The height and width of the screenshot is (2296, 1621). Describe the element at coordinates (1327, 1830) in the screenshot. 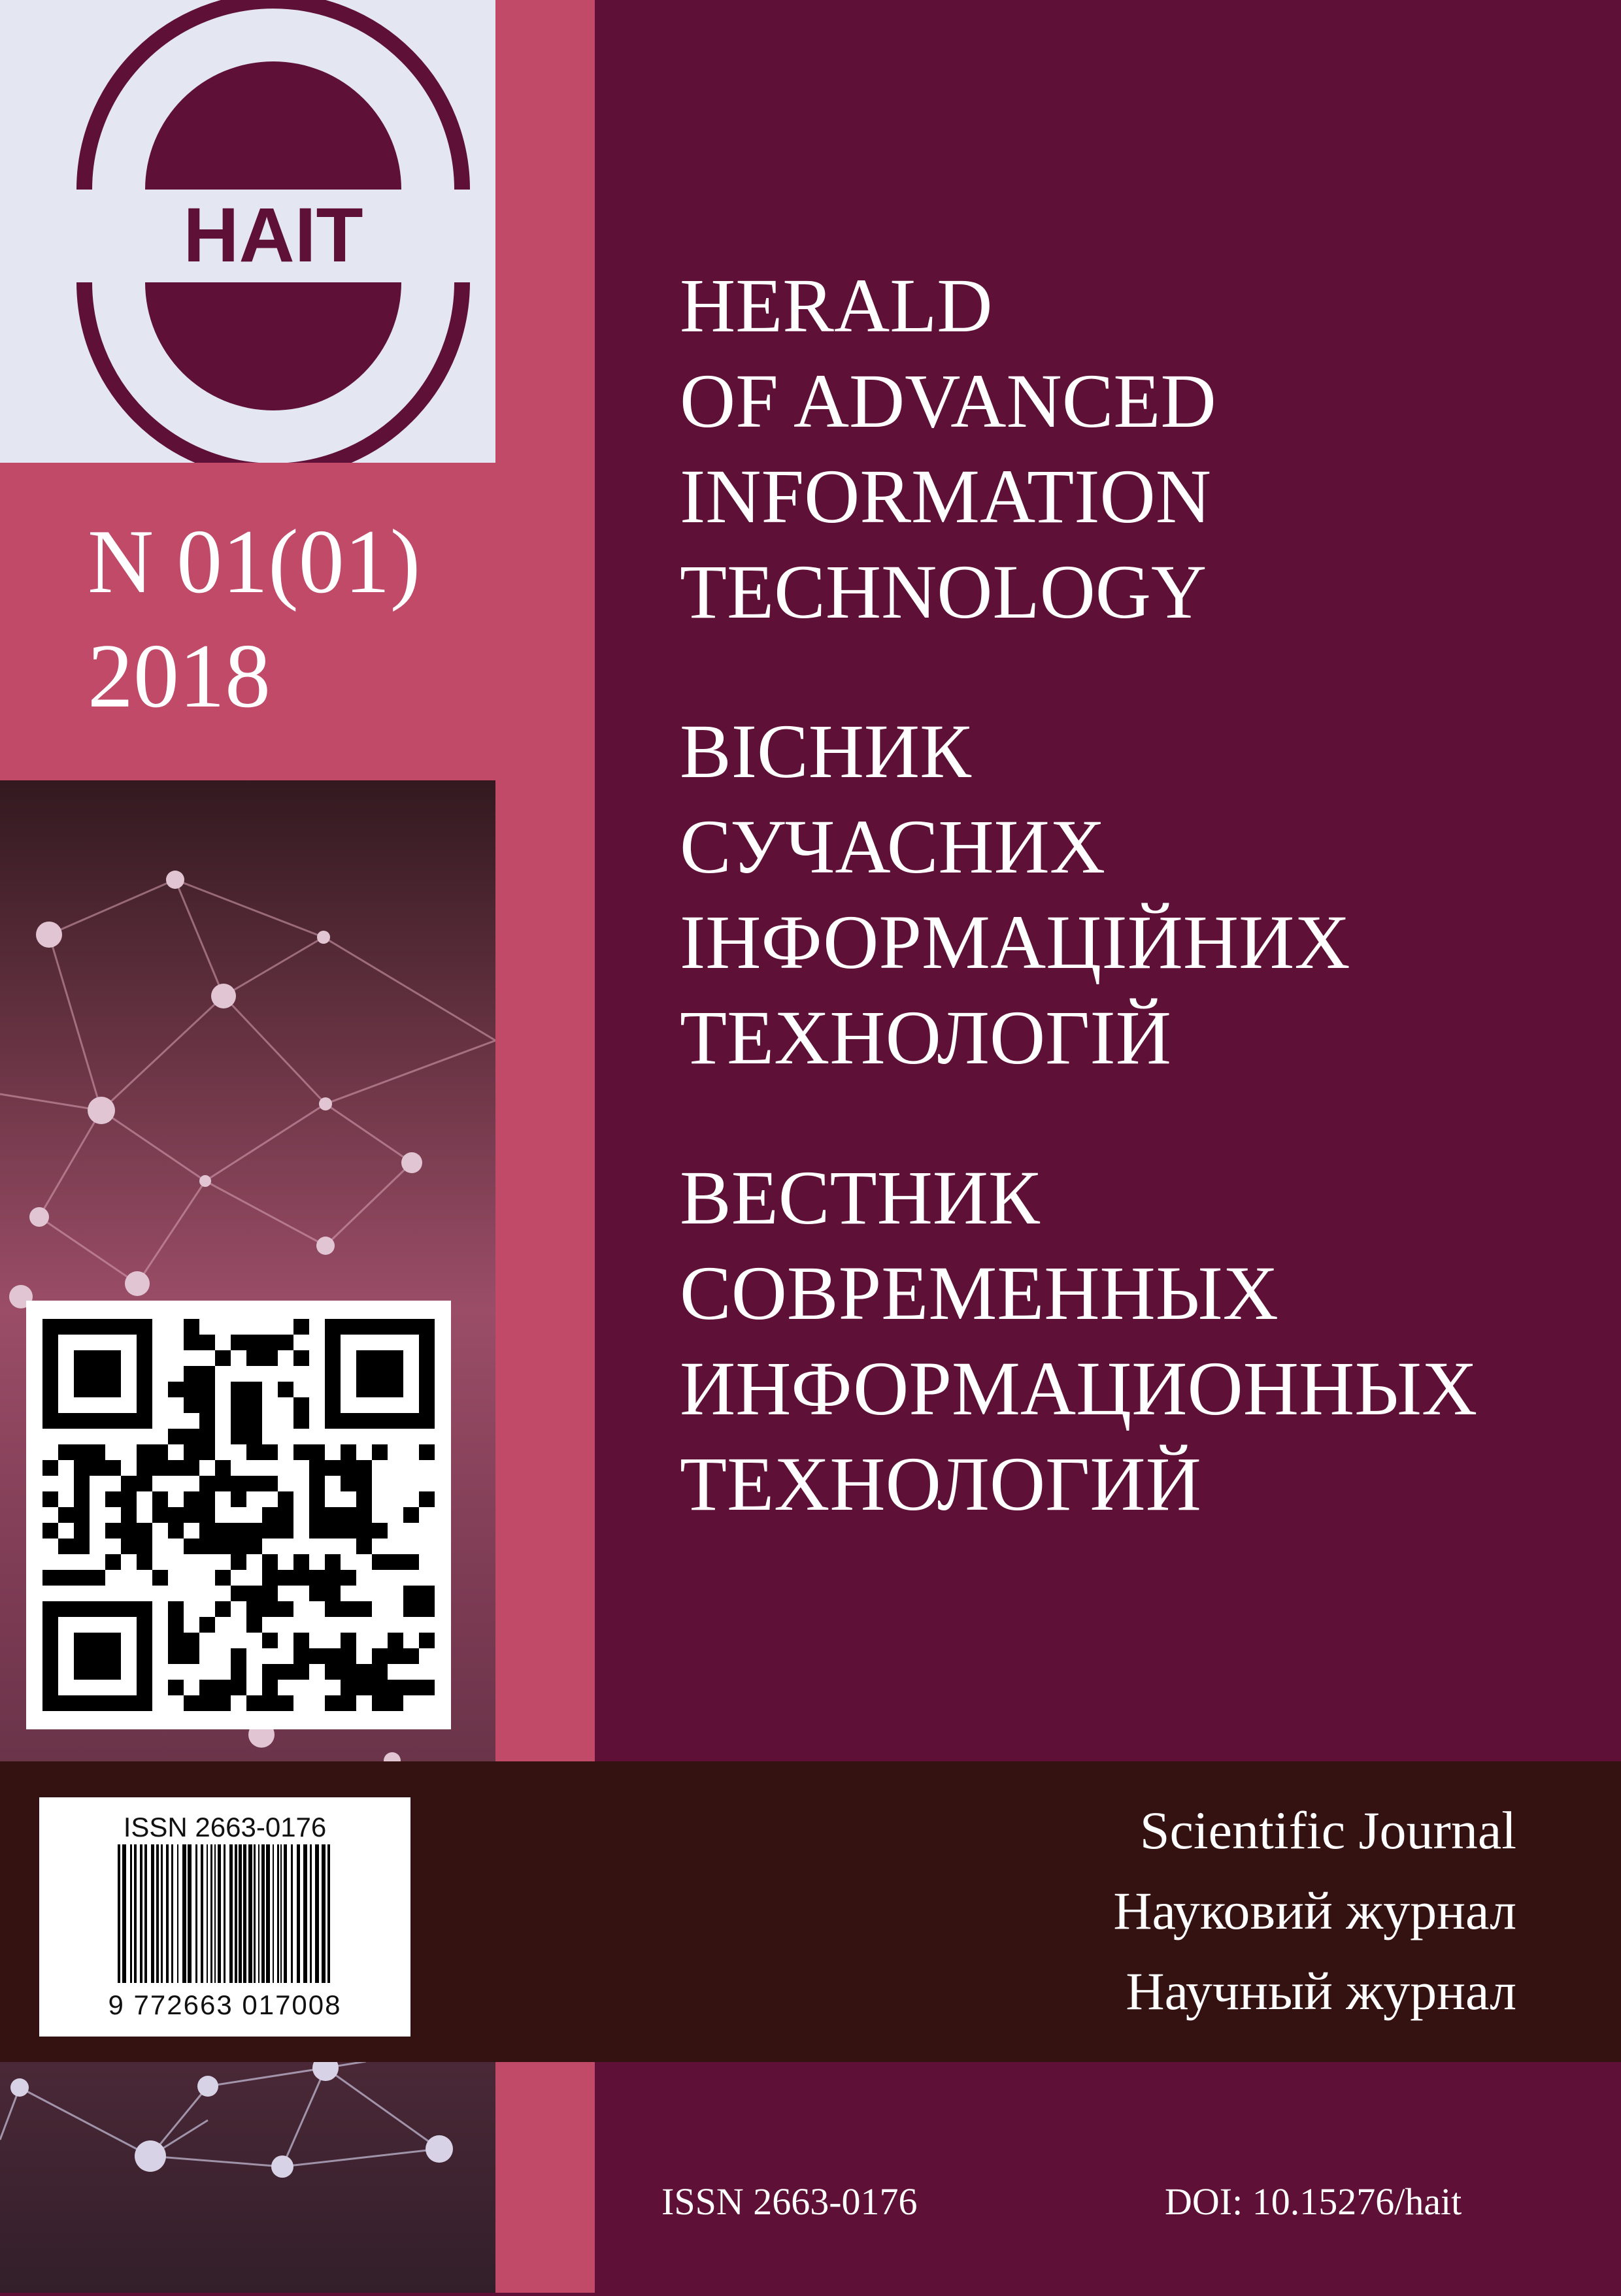

I see `subtitle-english: Scientific Journal` at that location.